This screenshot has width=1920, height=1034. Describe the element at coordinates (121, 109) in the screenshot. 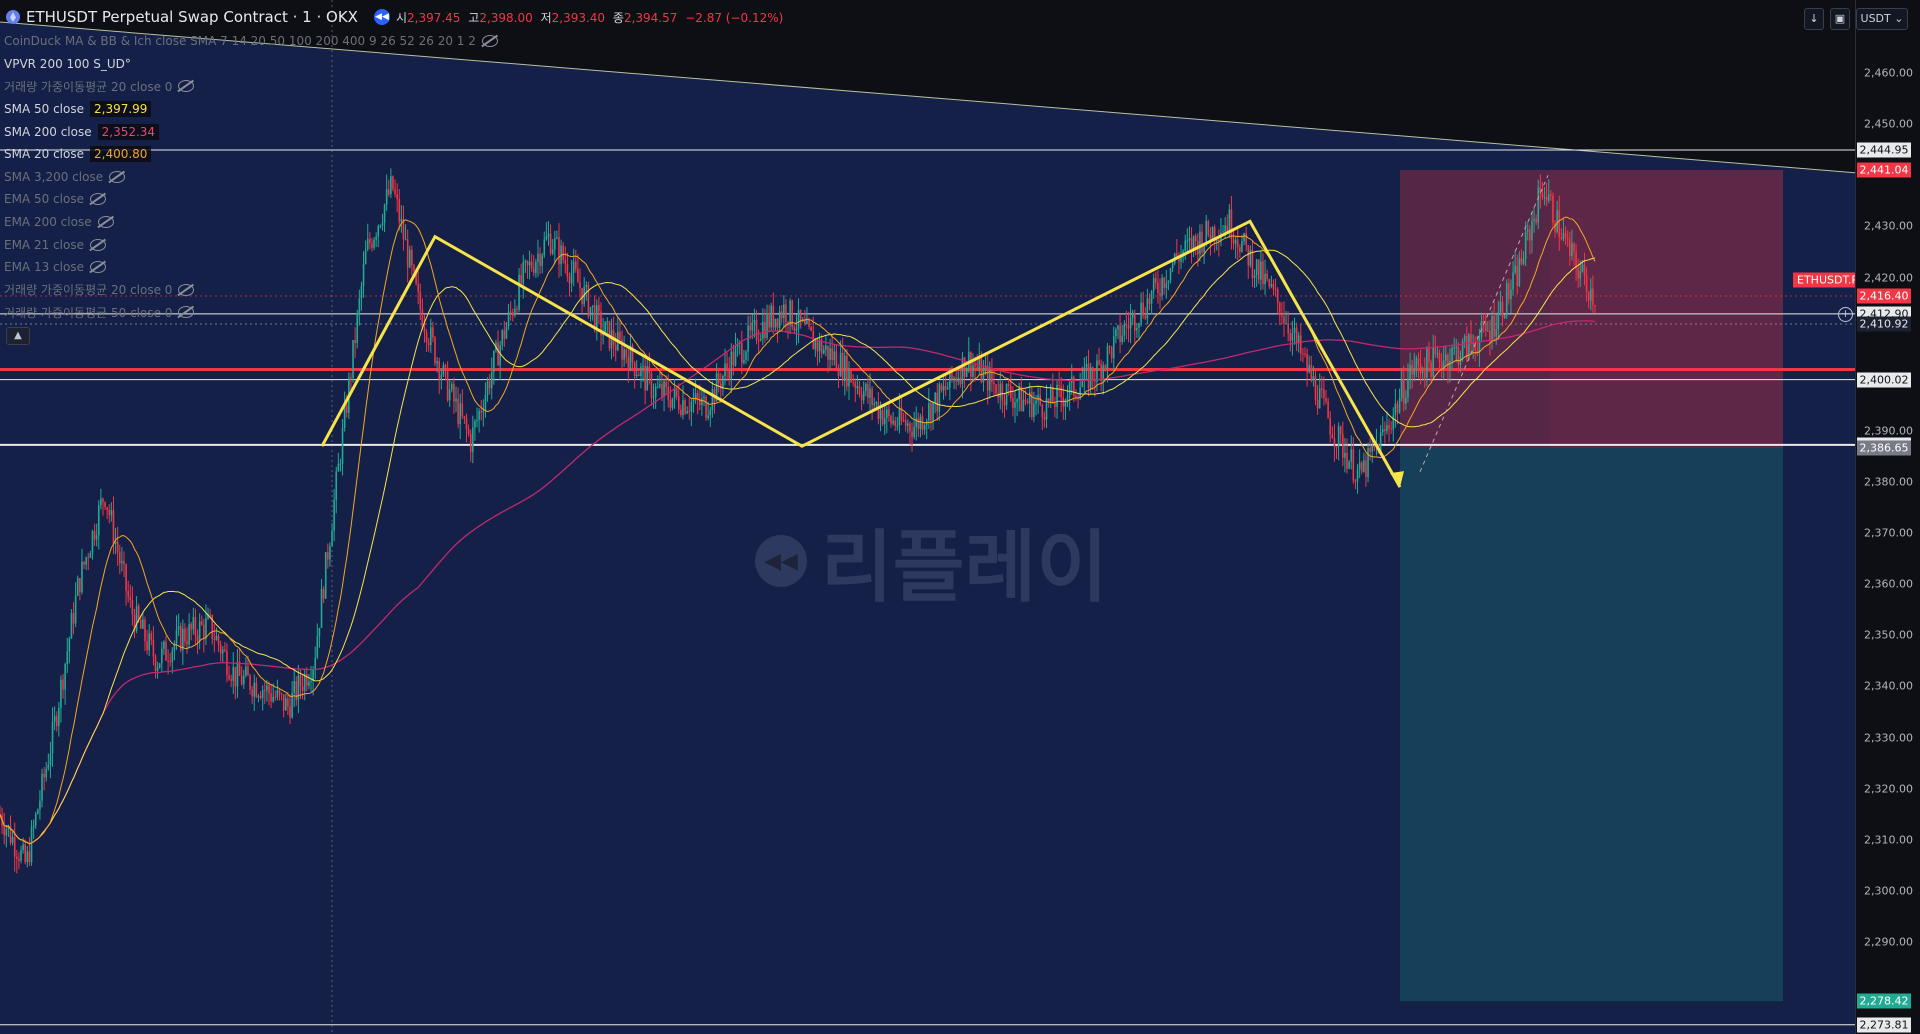

I see `indicator-value: 2,397.99` at that location.